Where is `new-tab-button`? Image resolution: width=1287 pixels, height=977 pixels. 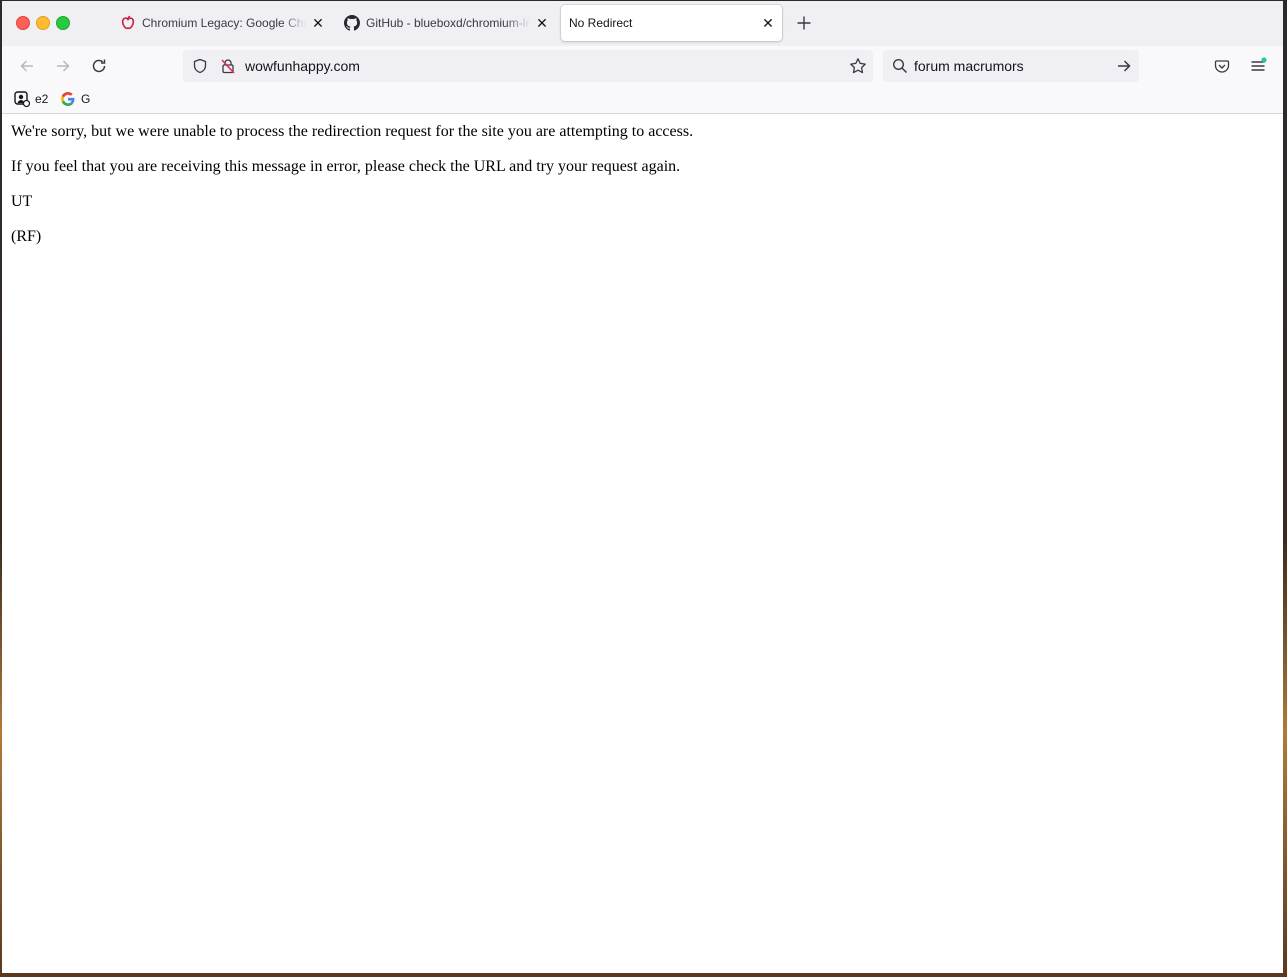
new-tab-button is located at coordinates (804, 23).